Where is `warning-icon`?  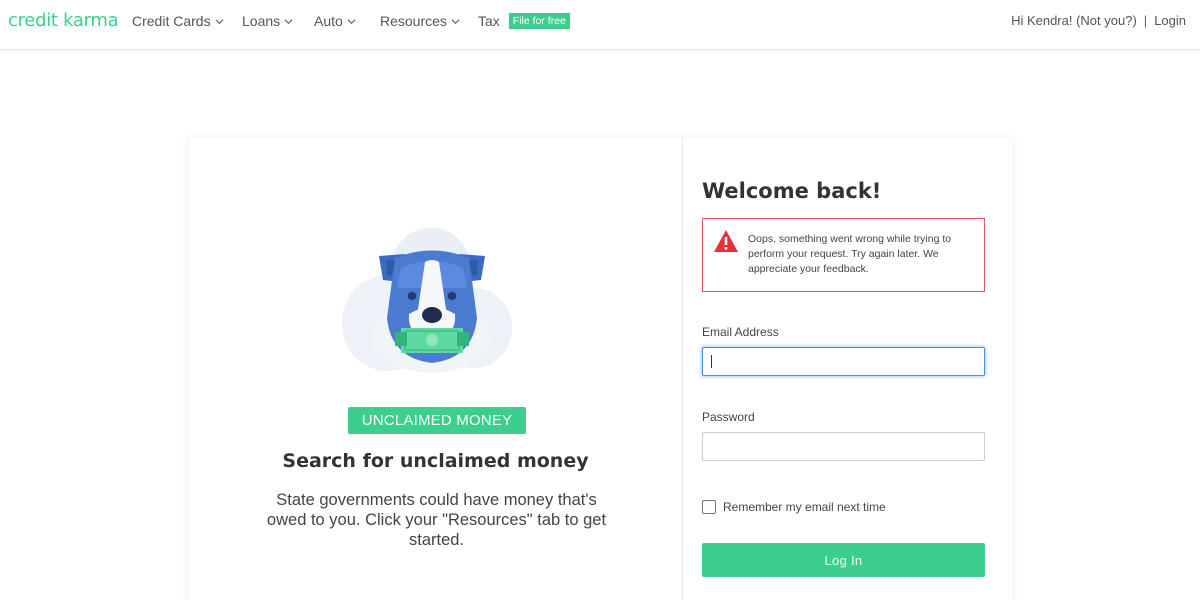 warning-icon is located at coordinates (726, 241).